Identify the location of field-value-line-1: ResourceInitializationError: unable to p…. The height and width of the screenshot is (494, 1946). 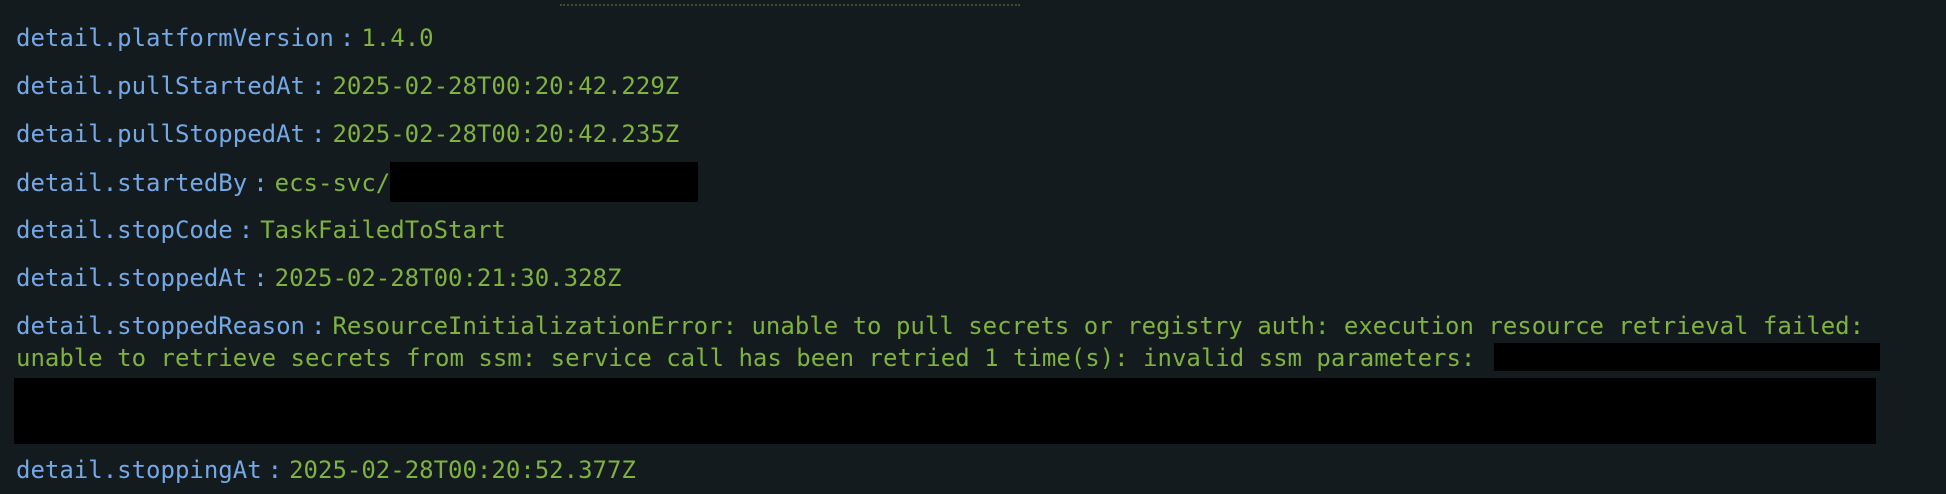
(1098, 326).